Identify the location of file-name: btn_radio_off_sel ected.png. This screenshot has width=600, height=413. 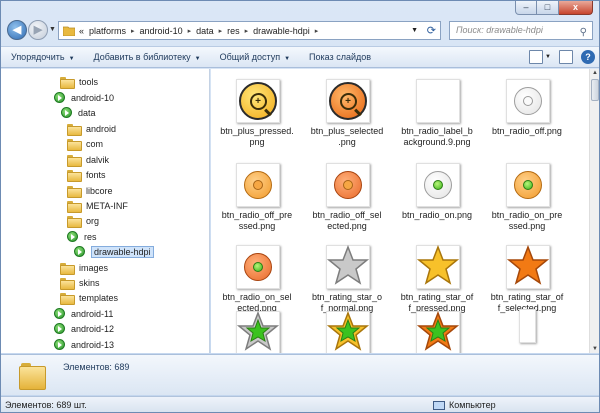
(347, 221).